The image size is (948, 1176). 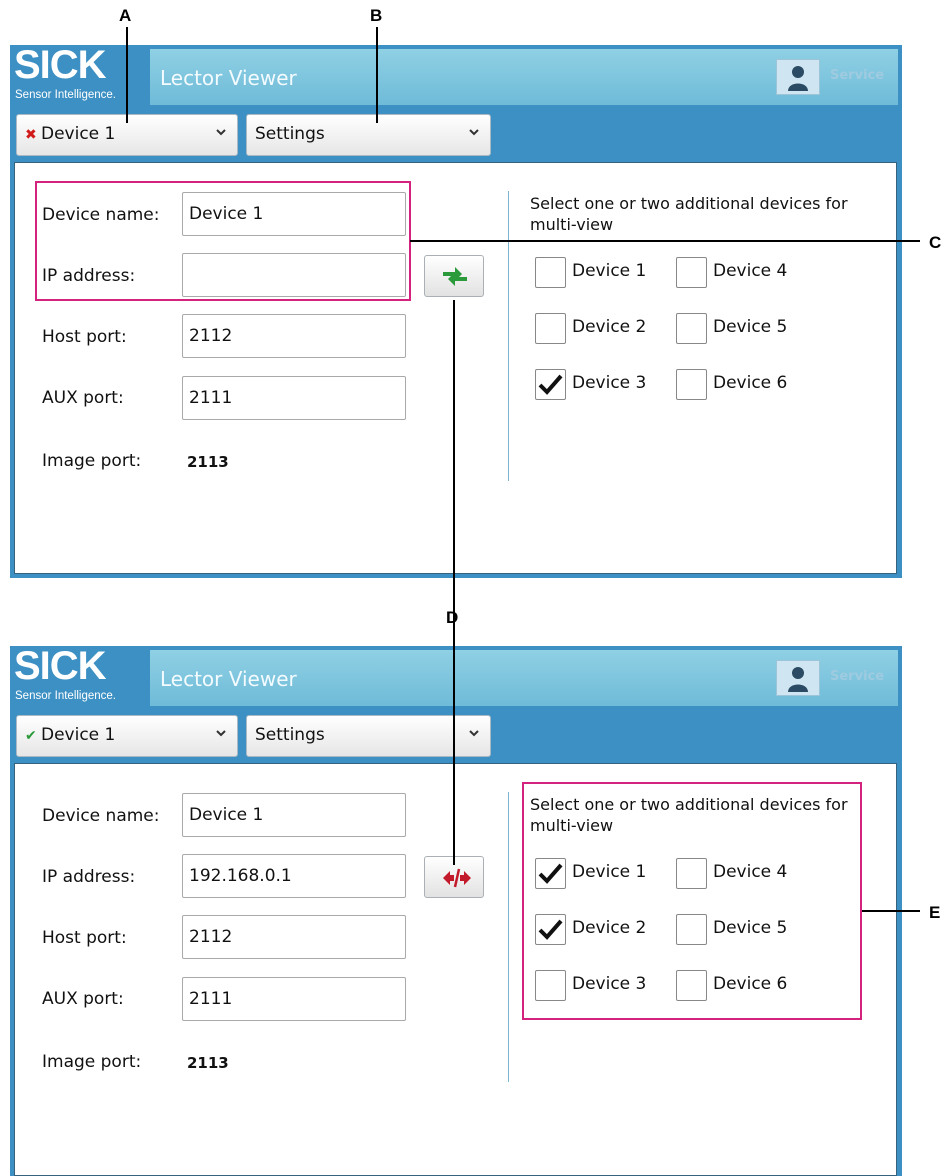 What do you see at coordinates (665, 241) in the screenshot?
I see `leader-line-c` at bounding box center [665, 241].